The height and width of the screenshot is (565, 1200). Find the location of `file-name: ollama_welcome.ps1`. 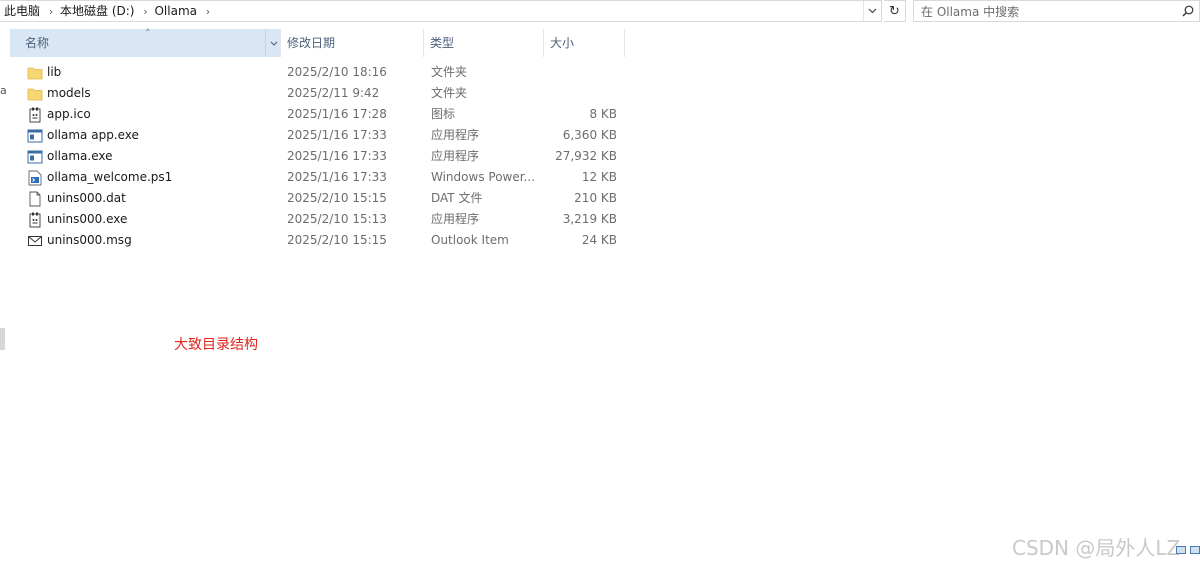

file-name: ollama_welcome.ps1 is located at coordinates (109, 177).